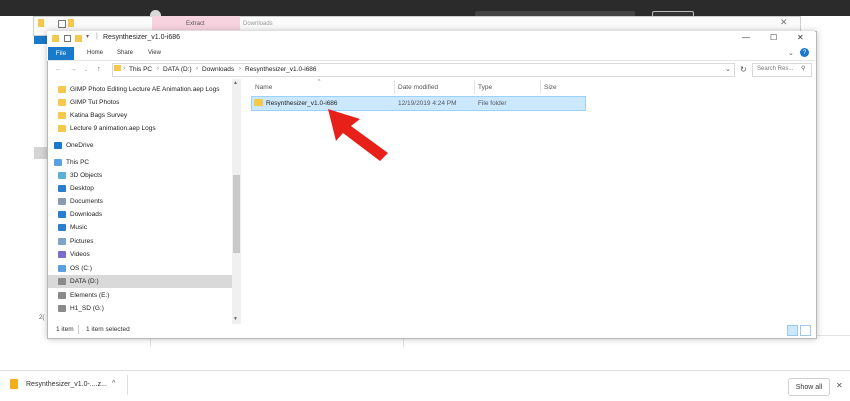 This screenshot has height=401, width=850. Describe the element at coordinates (86, 175) in the screenshot. I see `sidebar-item-label: 3D Objects` at that location.